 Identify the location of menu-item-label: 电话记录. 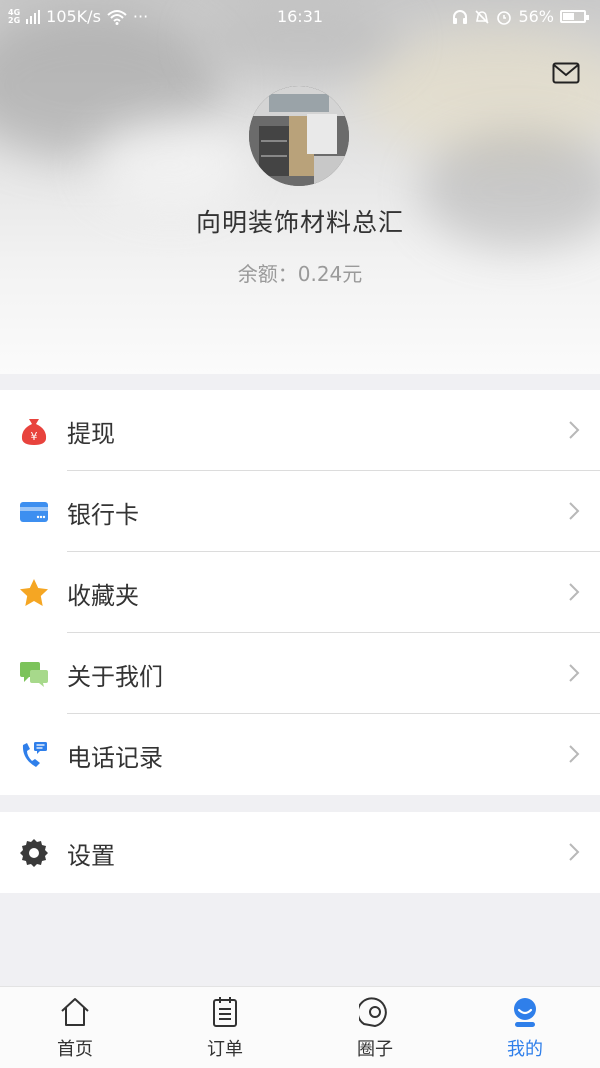
(115, 758).